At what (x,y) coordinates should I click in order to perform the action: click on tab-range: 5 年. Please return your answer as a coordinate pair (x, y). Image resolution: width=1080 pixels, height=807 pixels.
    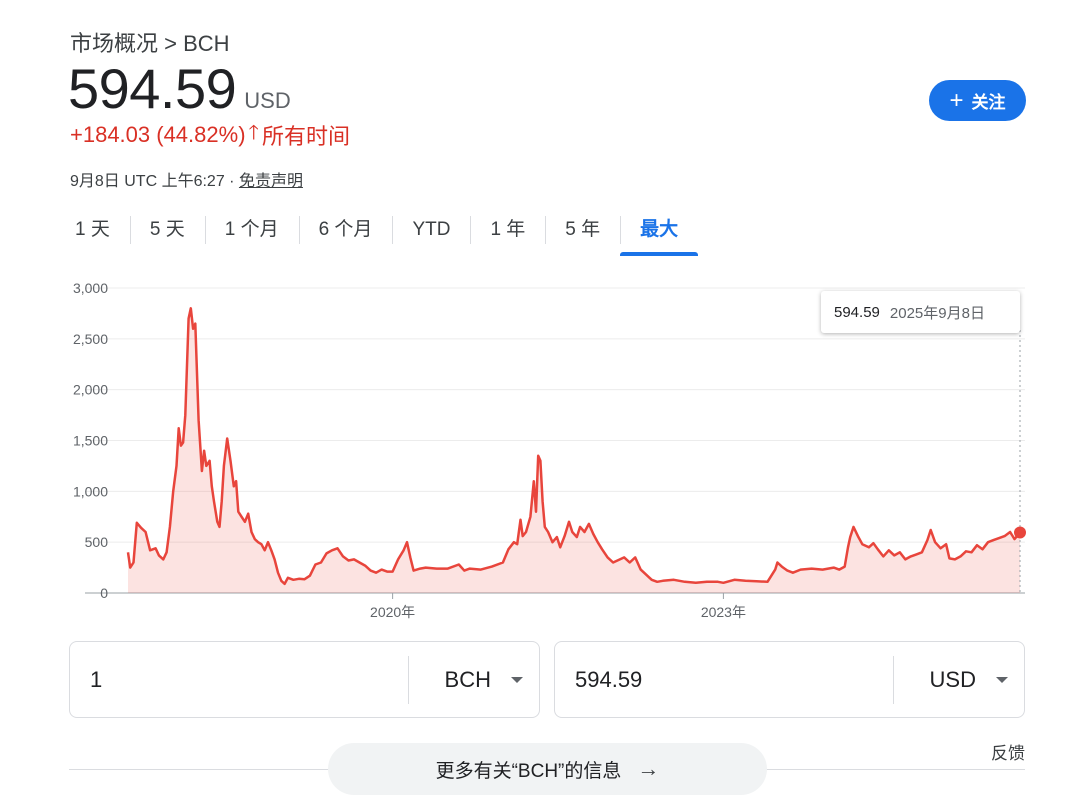
    Looking at the image, I should click on (582, 230).